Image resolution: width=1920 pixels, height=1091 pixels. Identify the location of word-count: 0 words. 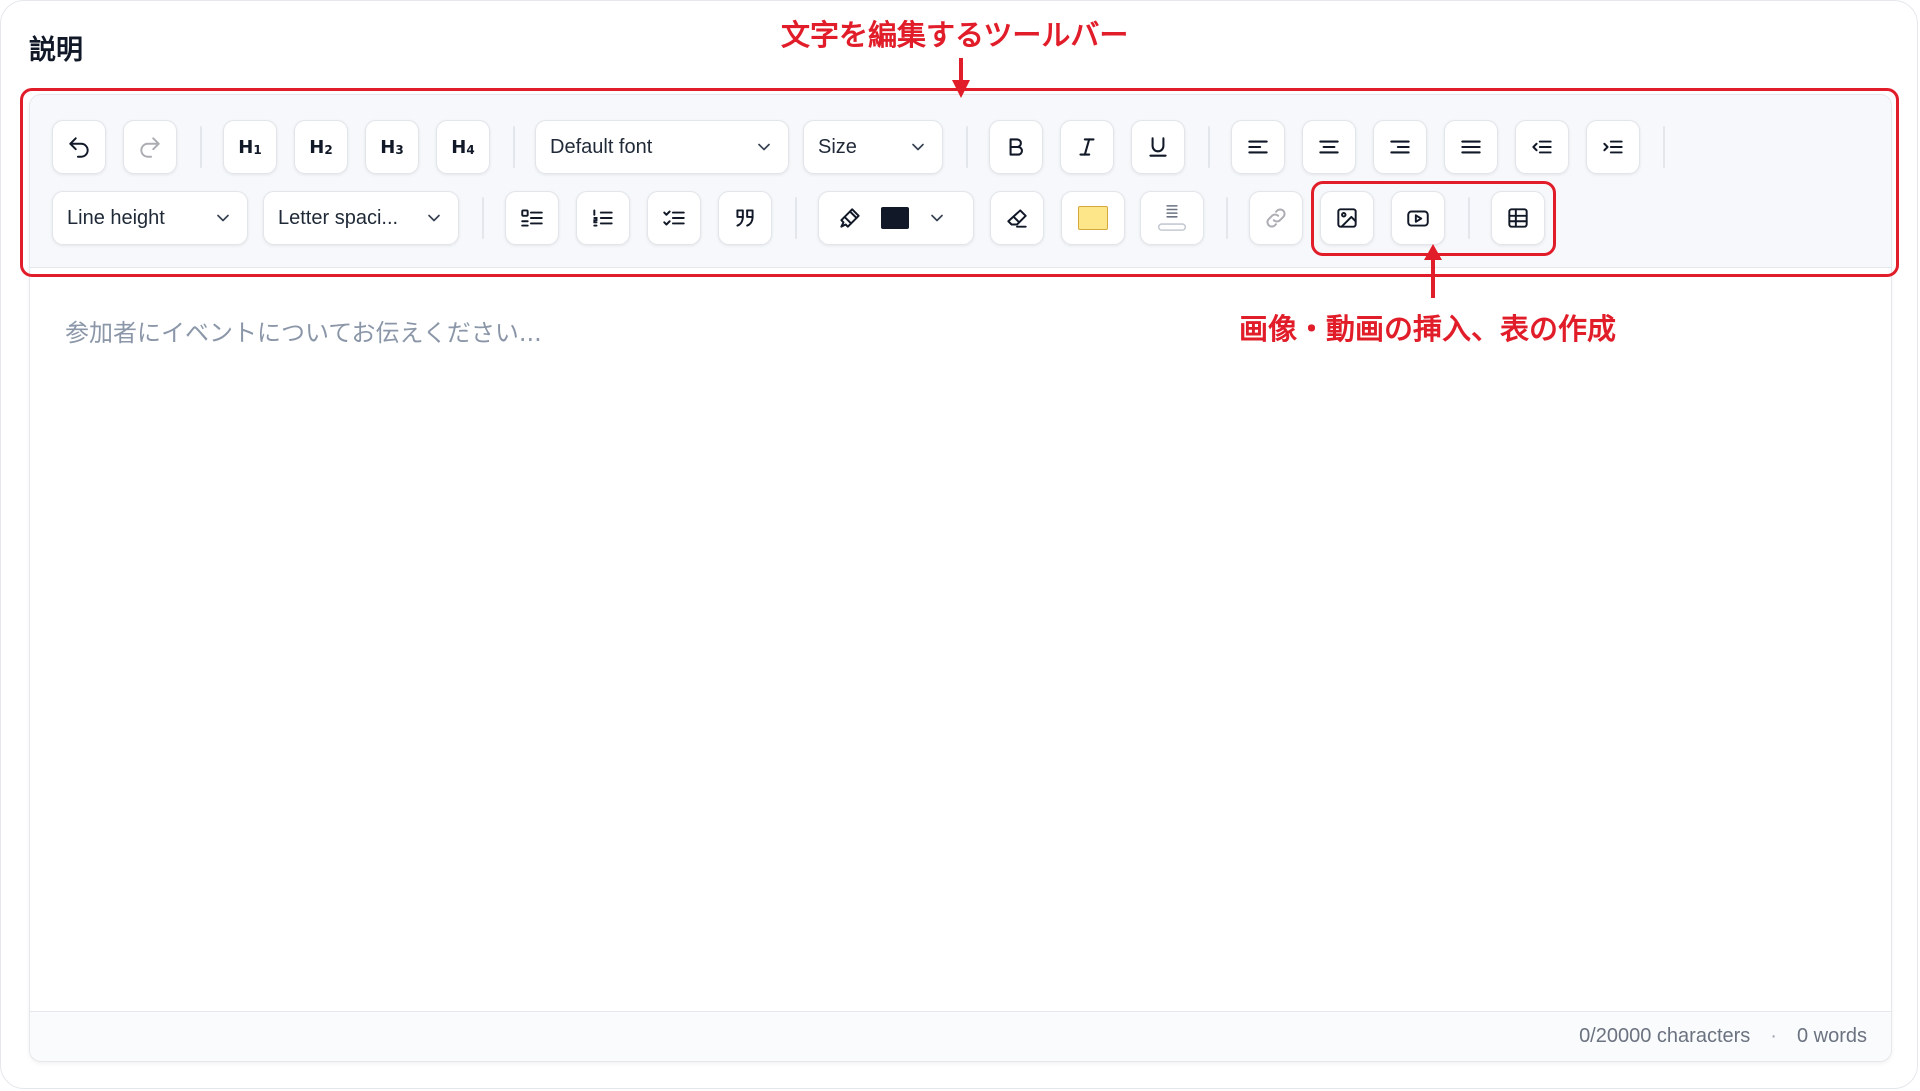
(1831, 1036).